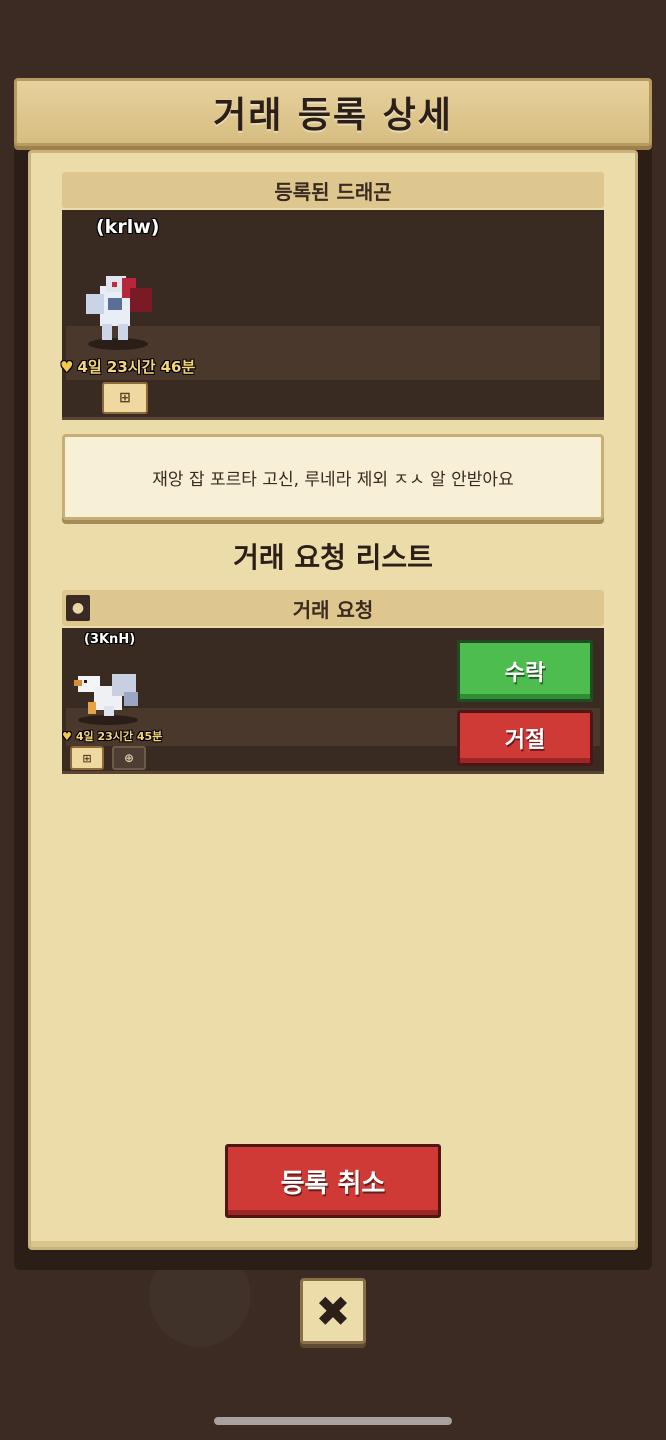  I want to click on request-list-header: ● 거래 요청, so click(333, 608).